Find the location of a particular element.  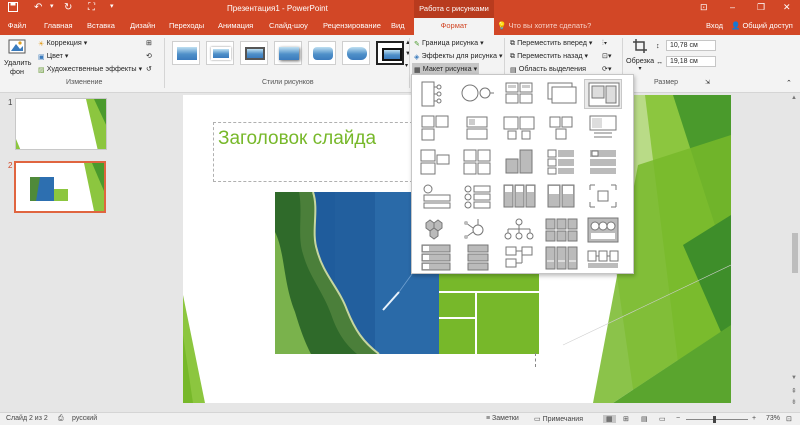

scroll-down-icon: ▼ is located at coordinates (794, 378).